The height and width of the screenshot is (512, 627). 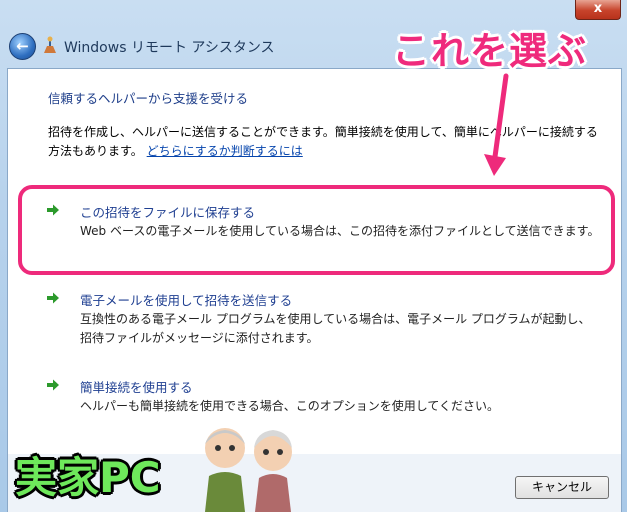 What do you see at coordinates (136, 386) in the screenshot?
I see `option-title: 簡単接続を使用する` at bounding box center [136, 386].